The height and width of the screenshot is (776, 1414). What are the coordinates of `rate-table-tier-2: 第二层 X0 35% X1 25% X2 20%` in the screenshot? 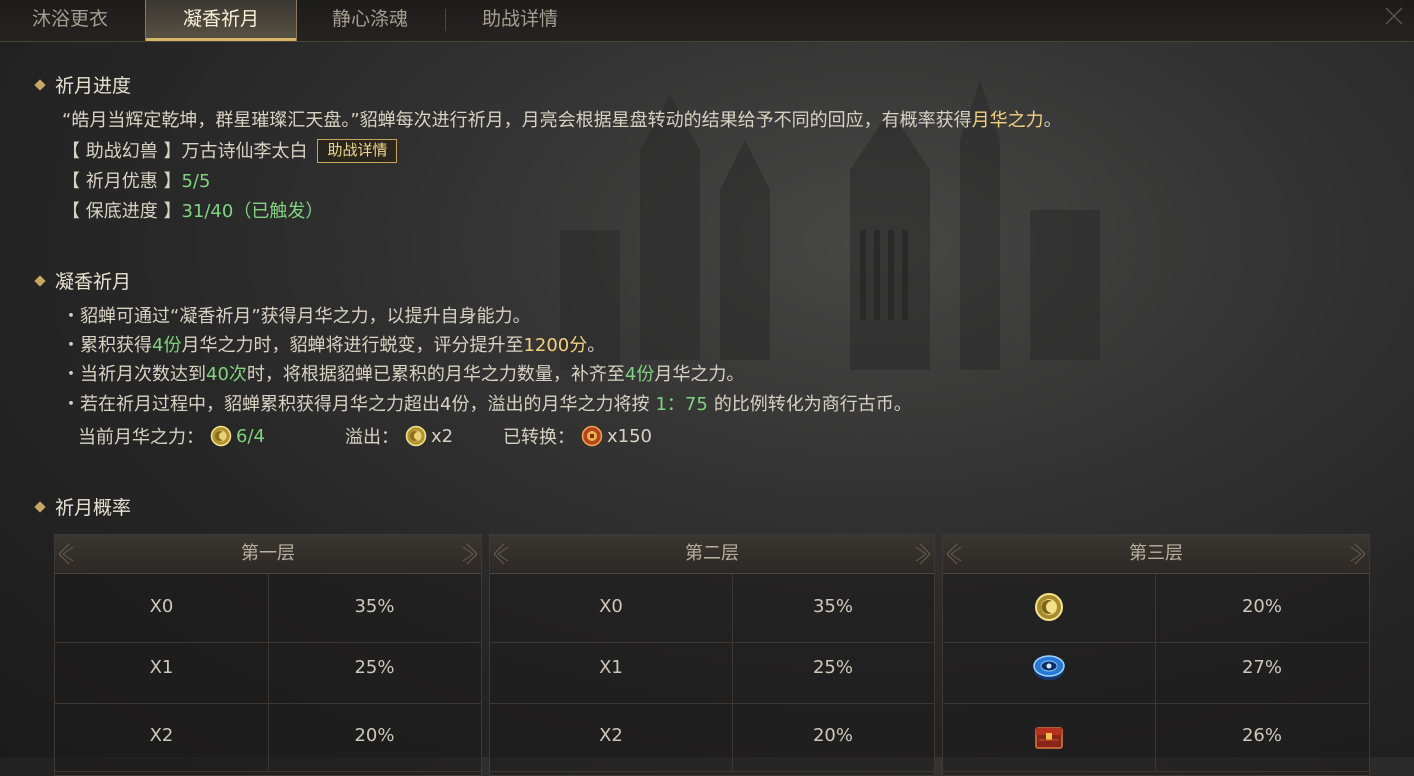 It's located at (712, 655).